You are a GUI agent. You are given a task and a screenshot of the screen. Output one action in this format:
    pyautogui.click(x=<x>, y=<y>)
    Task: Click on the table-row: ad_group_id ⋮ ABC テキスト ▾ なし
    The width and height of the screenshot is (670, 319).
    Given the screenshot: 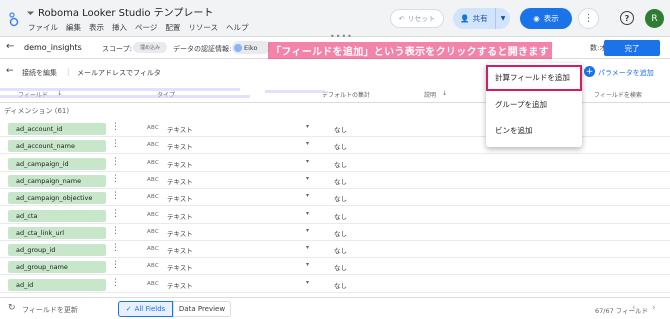 What is the action you would take?
    pyautogui.click(x=335, y=250)
    